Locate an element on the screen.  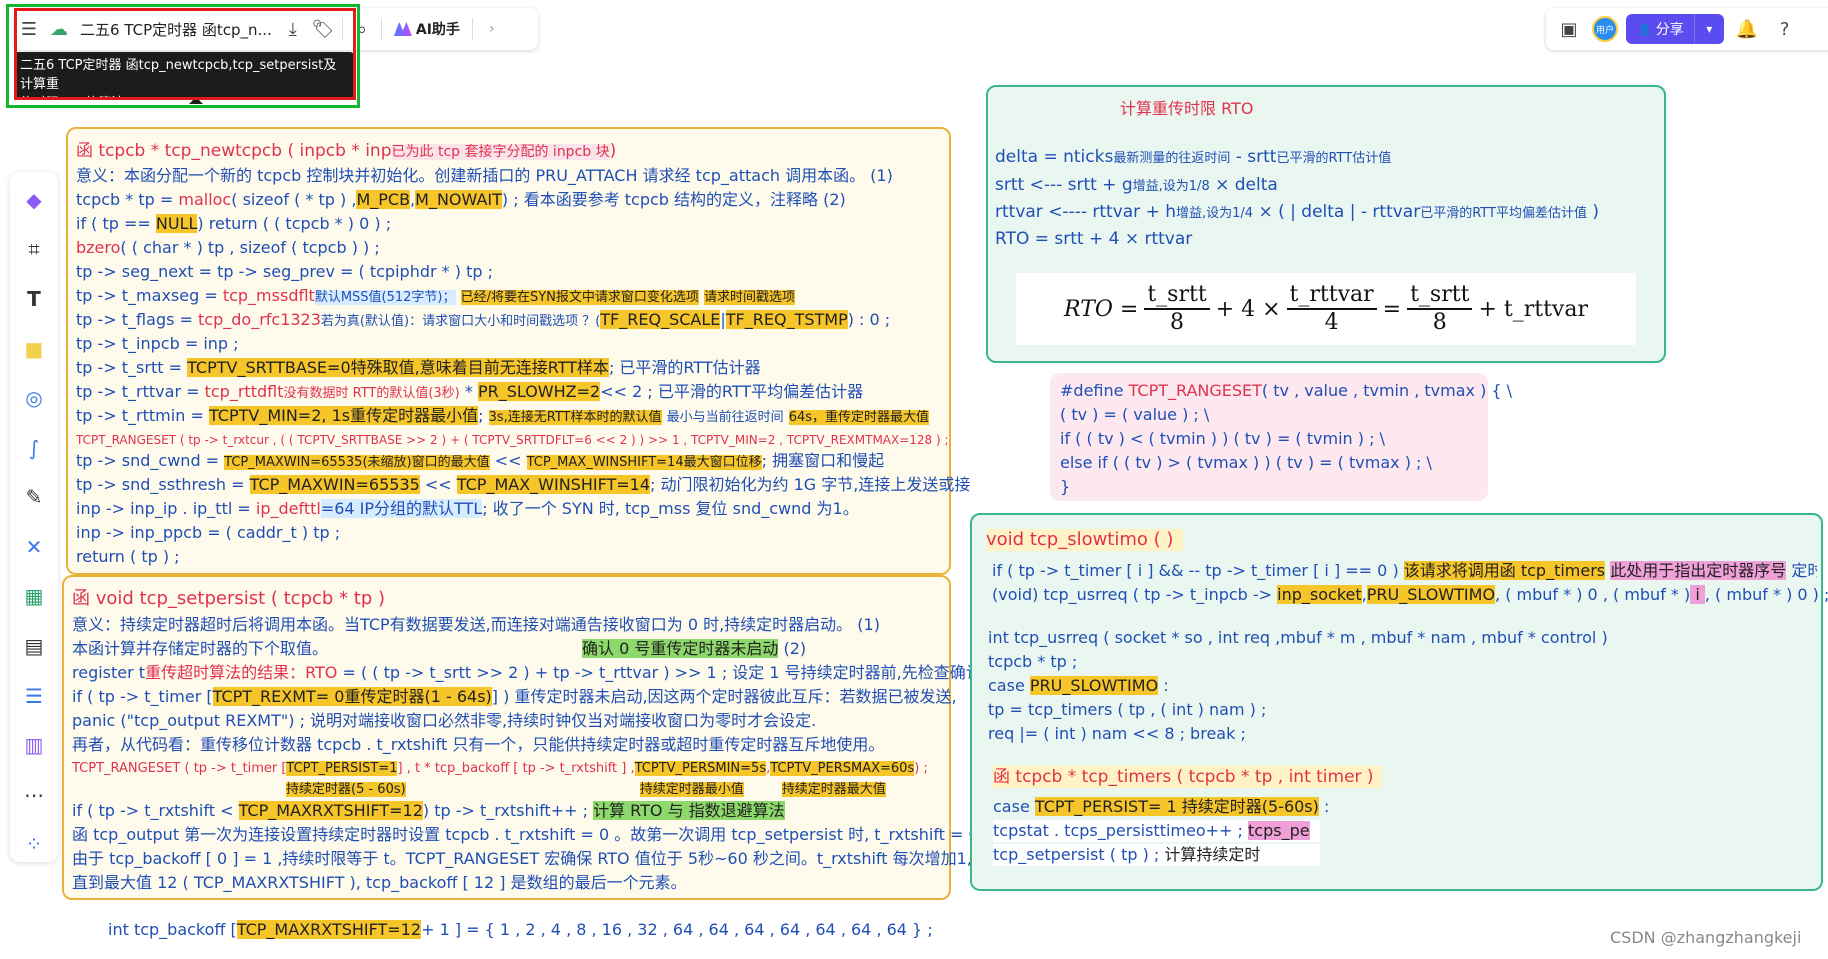
formula-op: = is located at coordinates (1392, 309).